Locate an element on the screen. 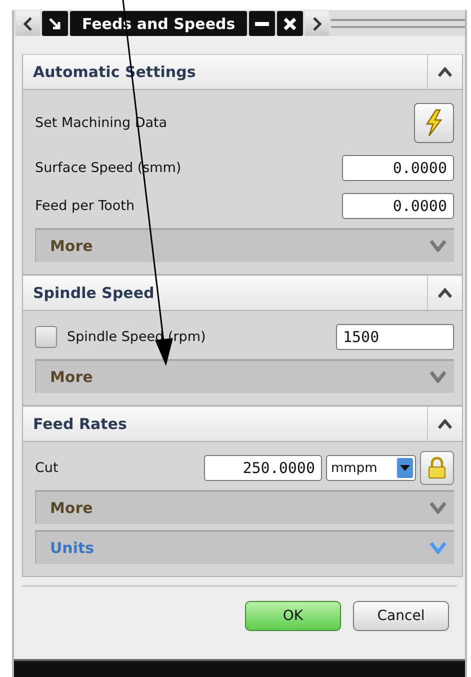  padlock-icon is located at coordinates (437, 468).